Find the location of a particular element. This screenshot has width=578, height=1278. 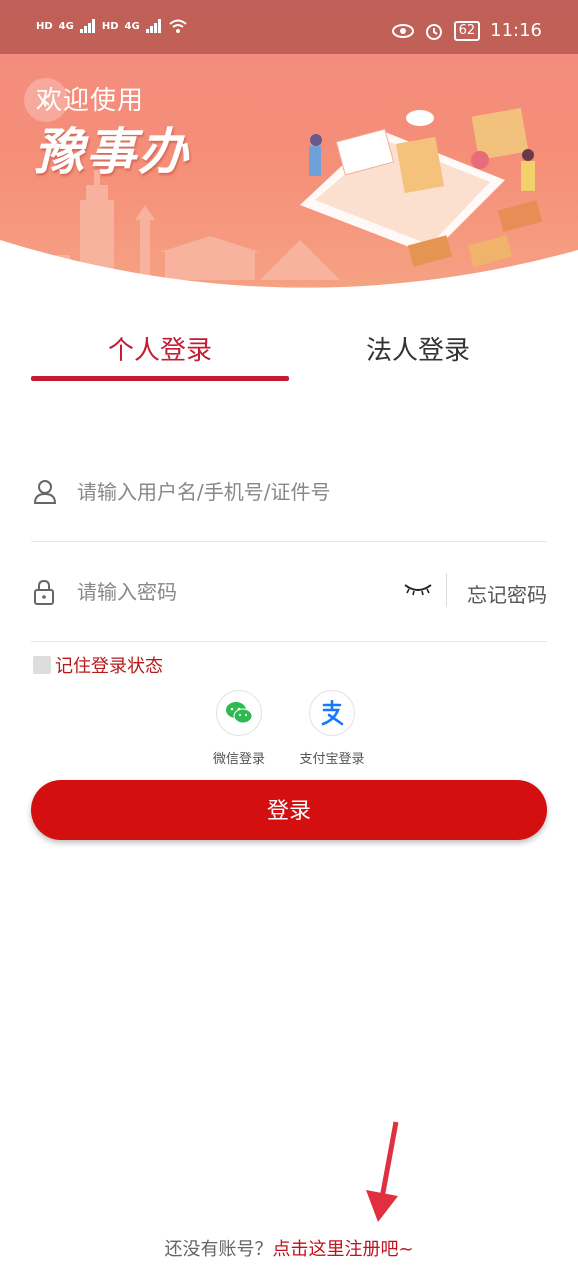

red-arrow-annotation is located at coordinates (382, 1171).